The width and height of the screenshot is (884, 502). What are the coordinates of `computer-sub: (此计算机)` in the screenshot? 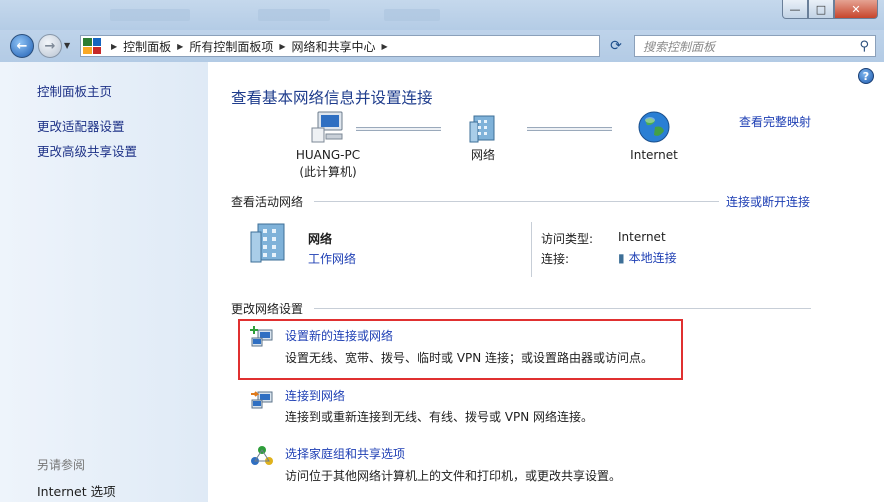 It's located at (328, 172).